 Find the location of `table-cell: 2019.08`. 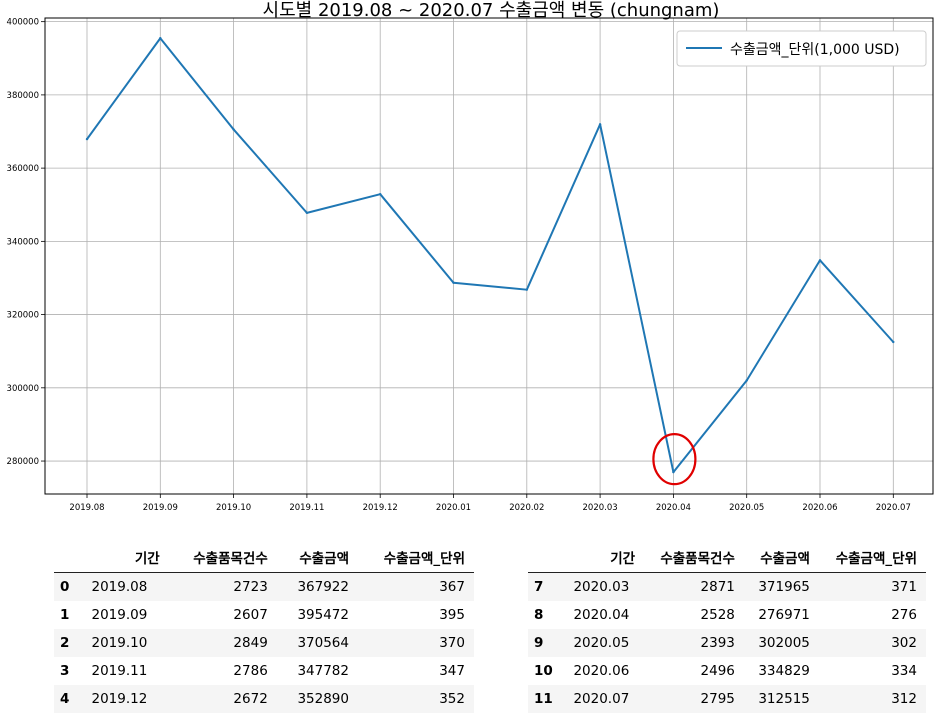

table-cell: 2019.08 is located at coordinates (119, 587).